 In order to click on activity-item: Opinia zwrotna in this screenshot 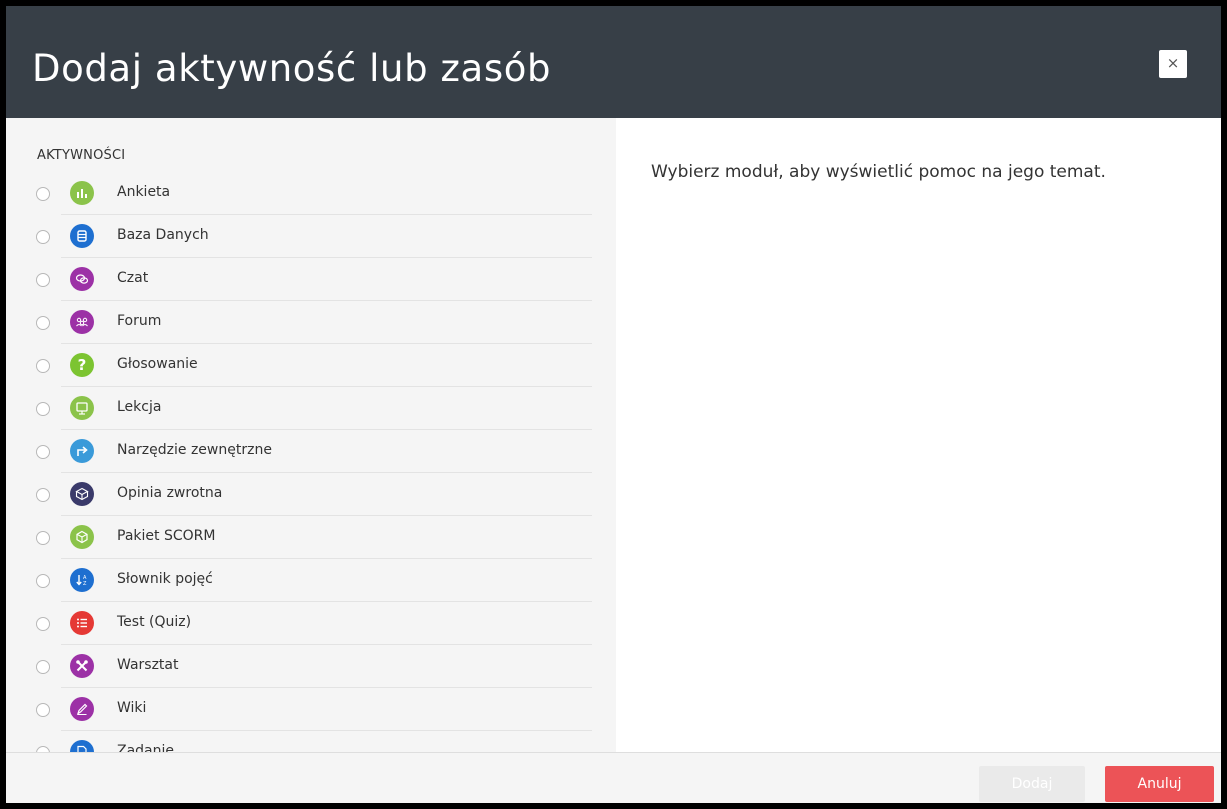, I will do `click(311, 494)`.